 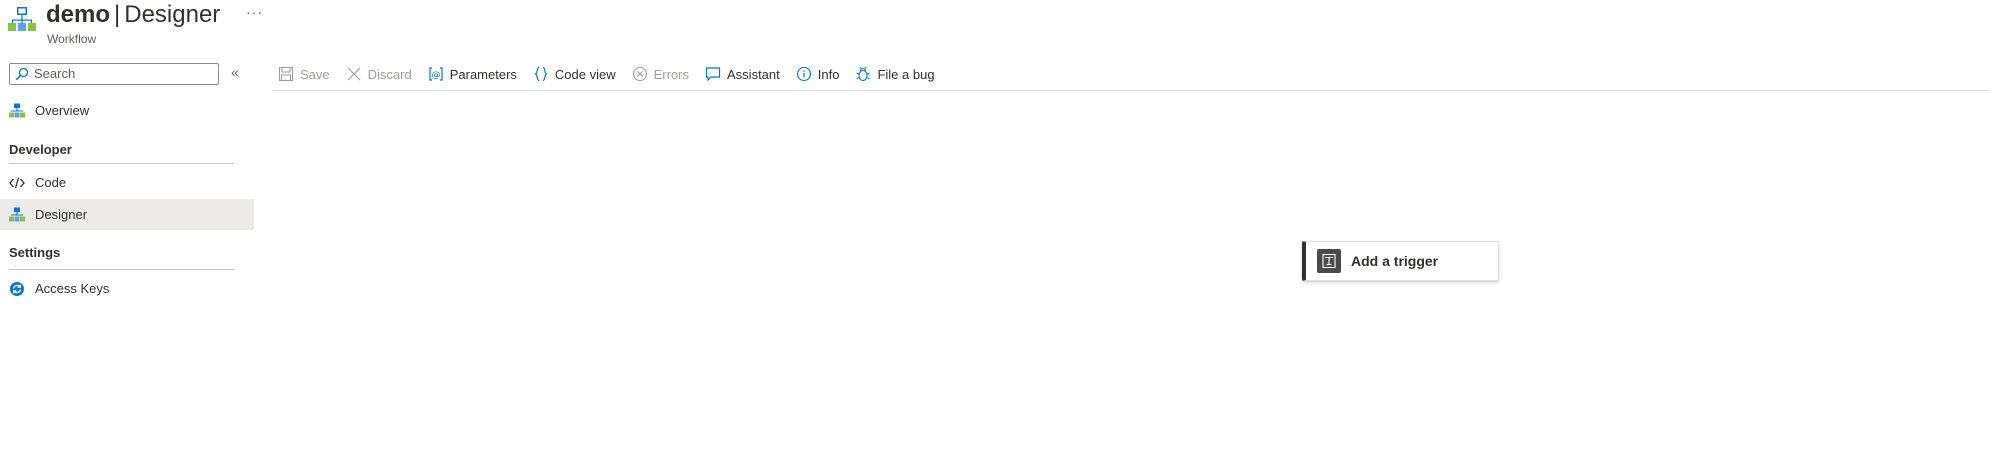 I want to click on assistant-label: Assistant, so click(x=753, y=74).